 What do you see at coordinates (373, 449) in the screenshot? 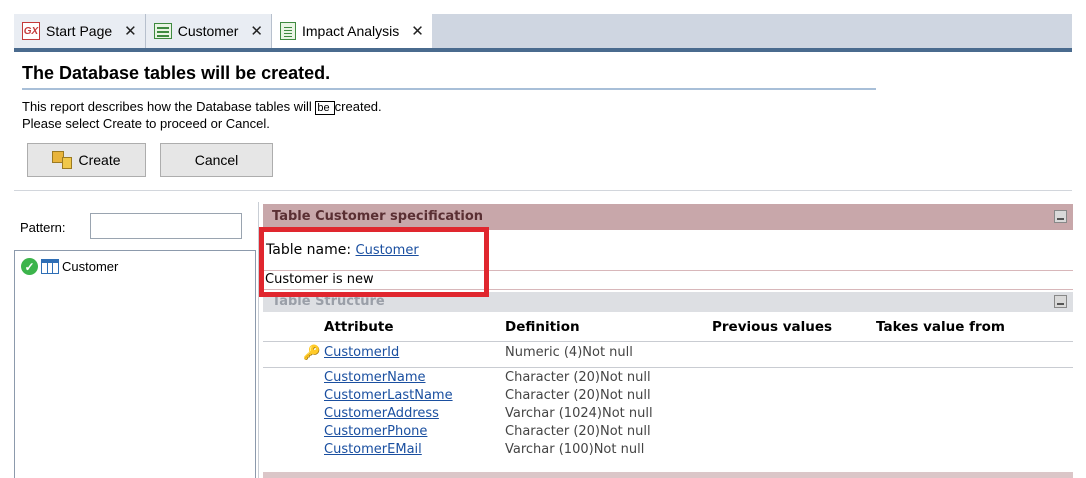
I see `attribute-link: CustomerEMail` at bounding box center [373, 449].